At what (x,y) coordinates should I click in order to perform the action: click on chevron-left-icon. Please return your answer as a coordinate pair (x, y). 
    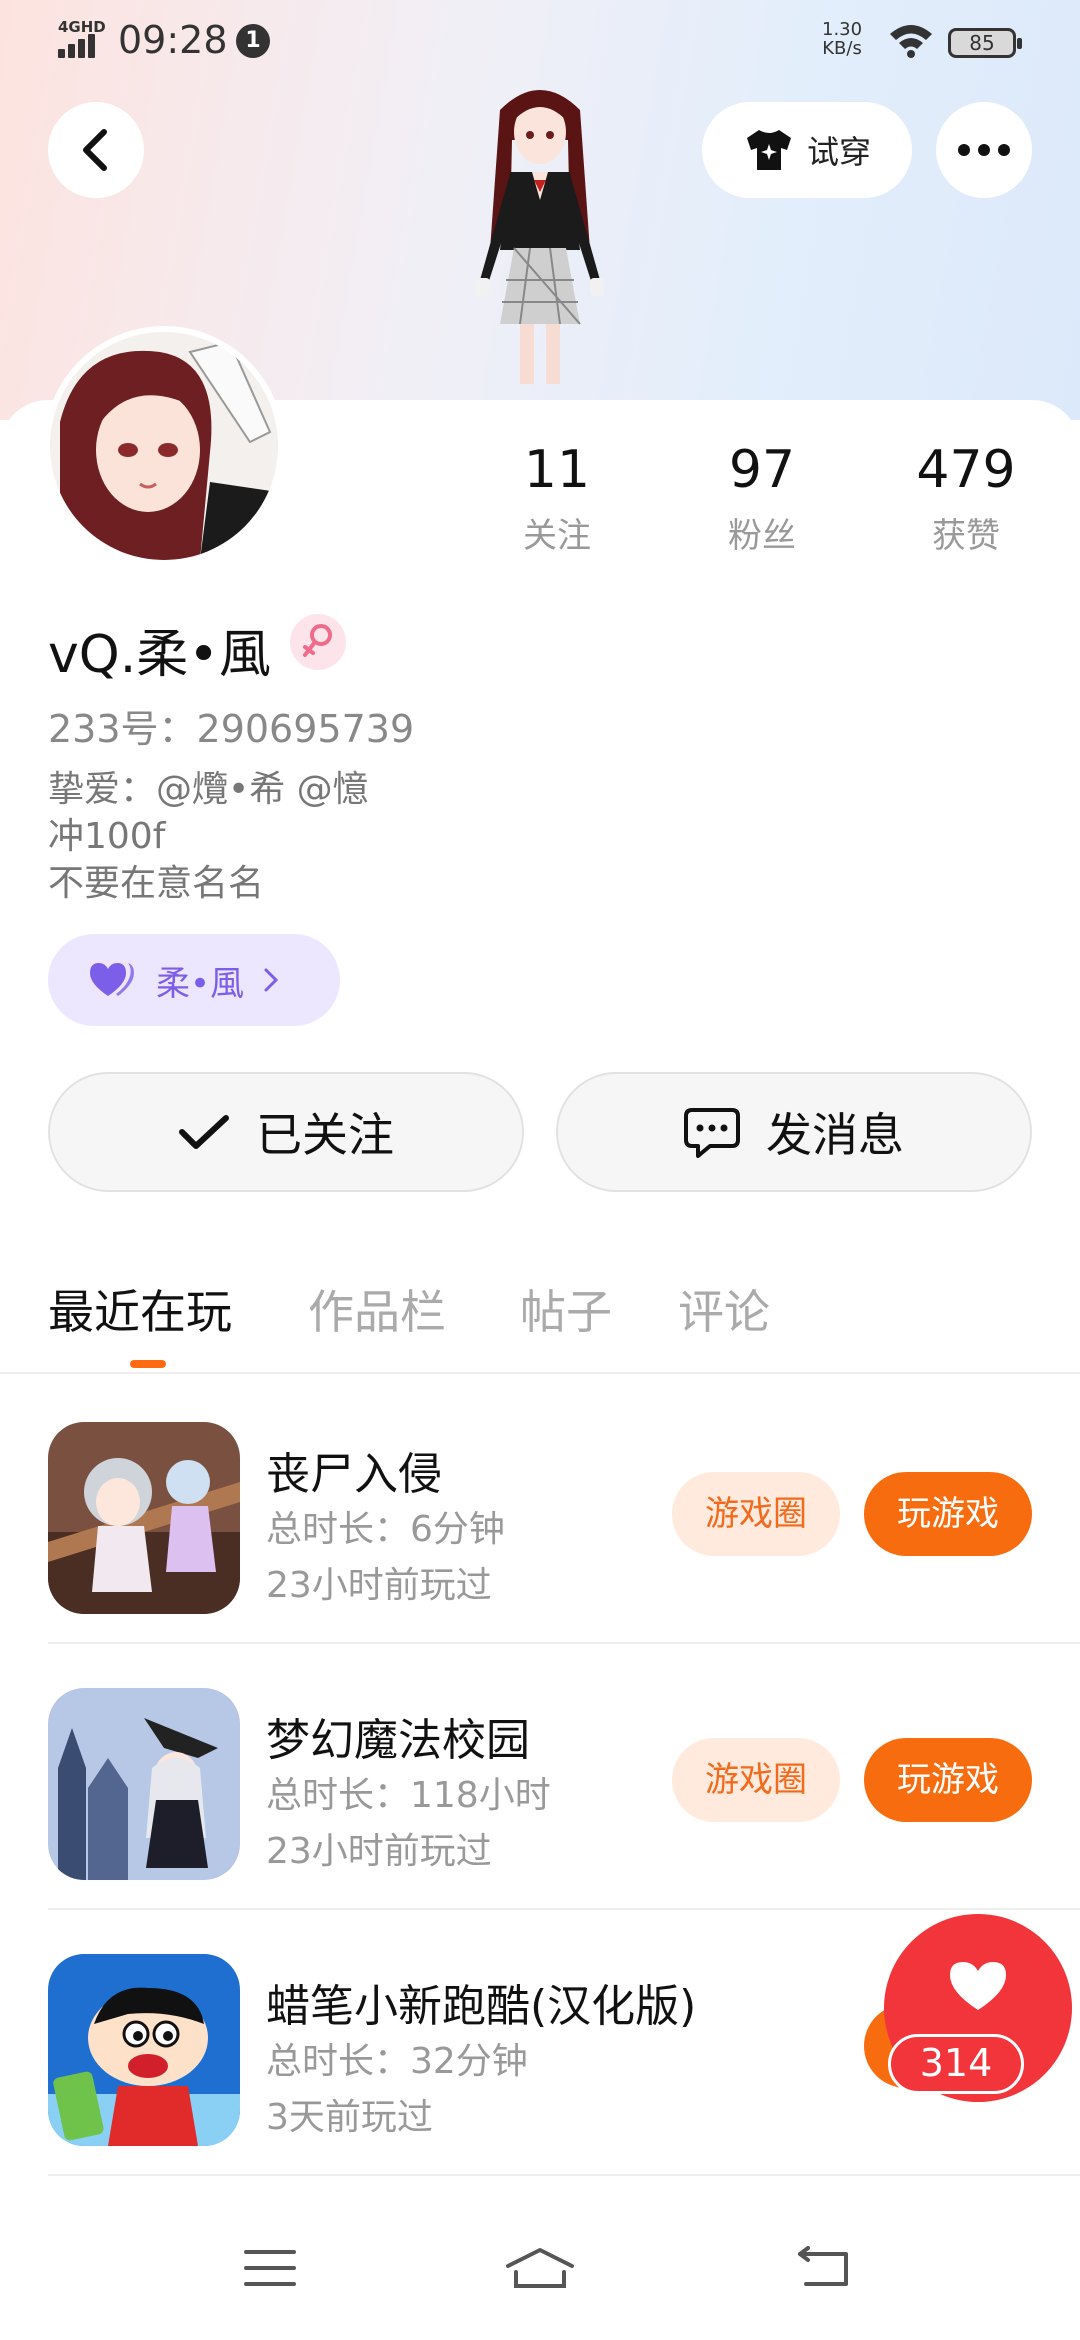
    Looking at the image, I should click on (95, 150).